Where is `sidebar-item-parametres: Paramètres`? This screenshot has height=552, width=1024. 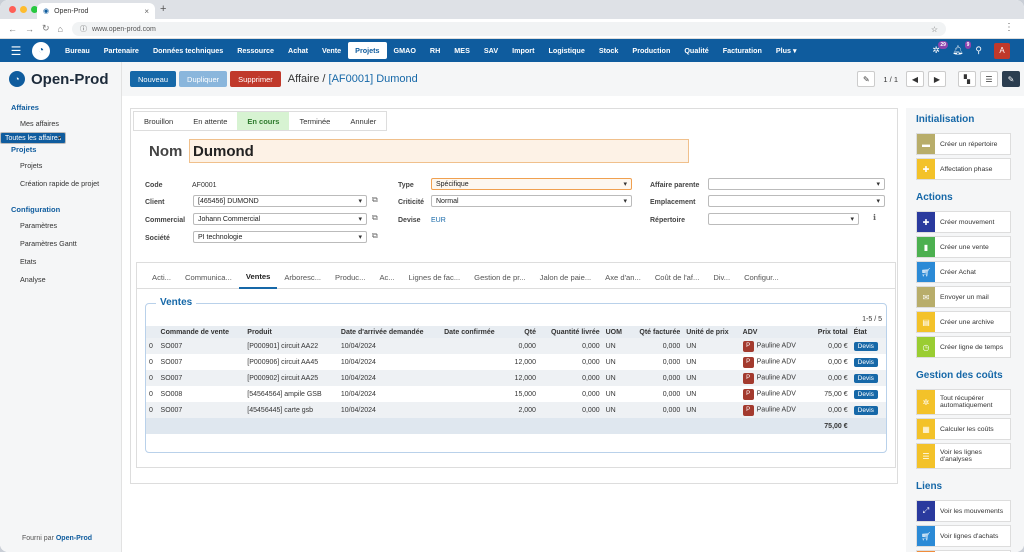
sidebar-item-parametres: Paramètres is located at coordinates (60, 225).